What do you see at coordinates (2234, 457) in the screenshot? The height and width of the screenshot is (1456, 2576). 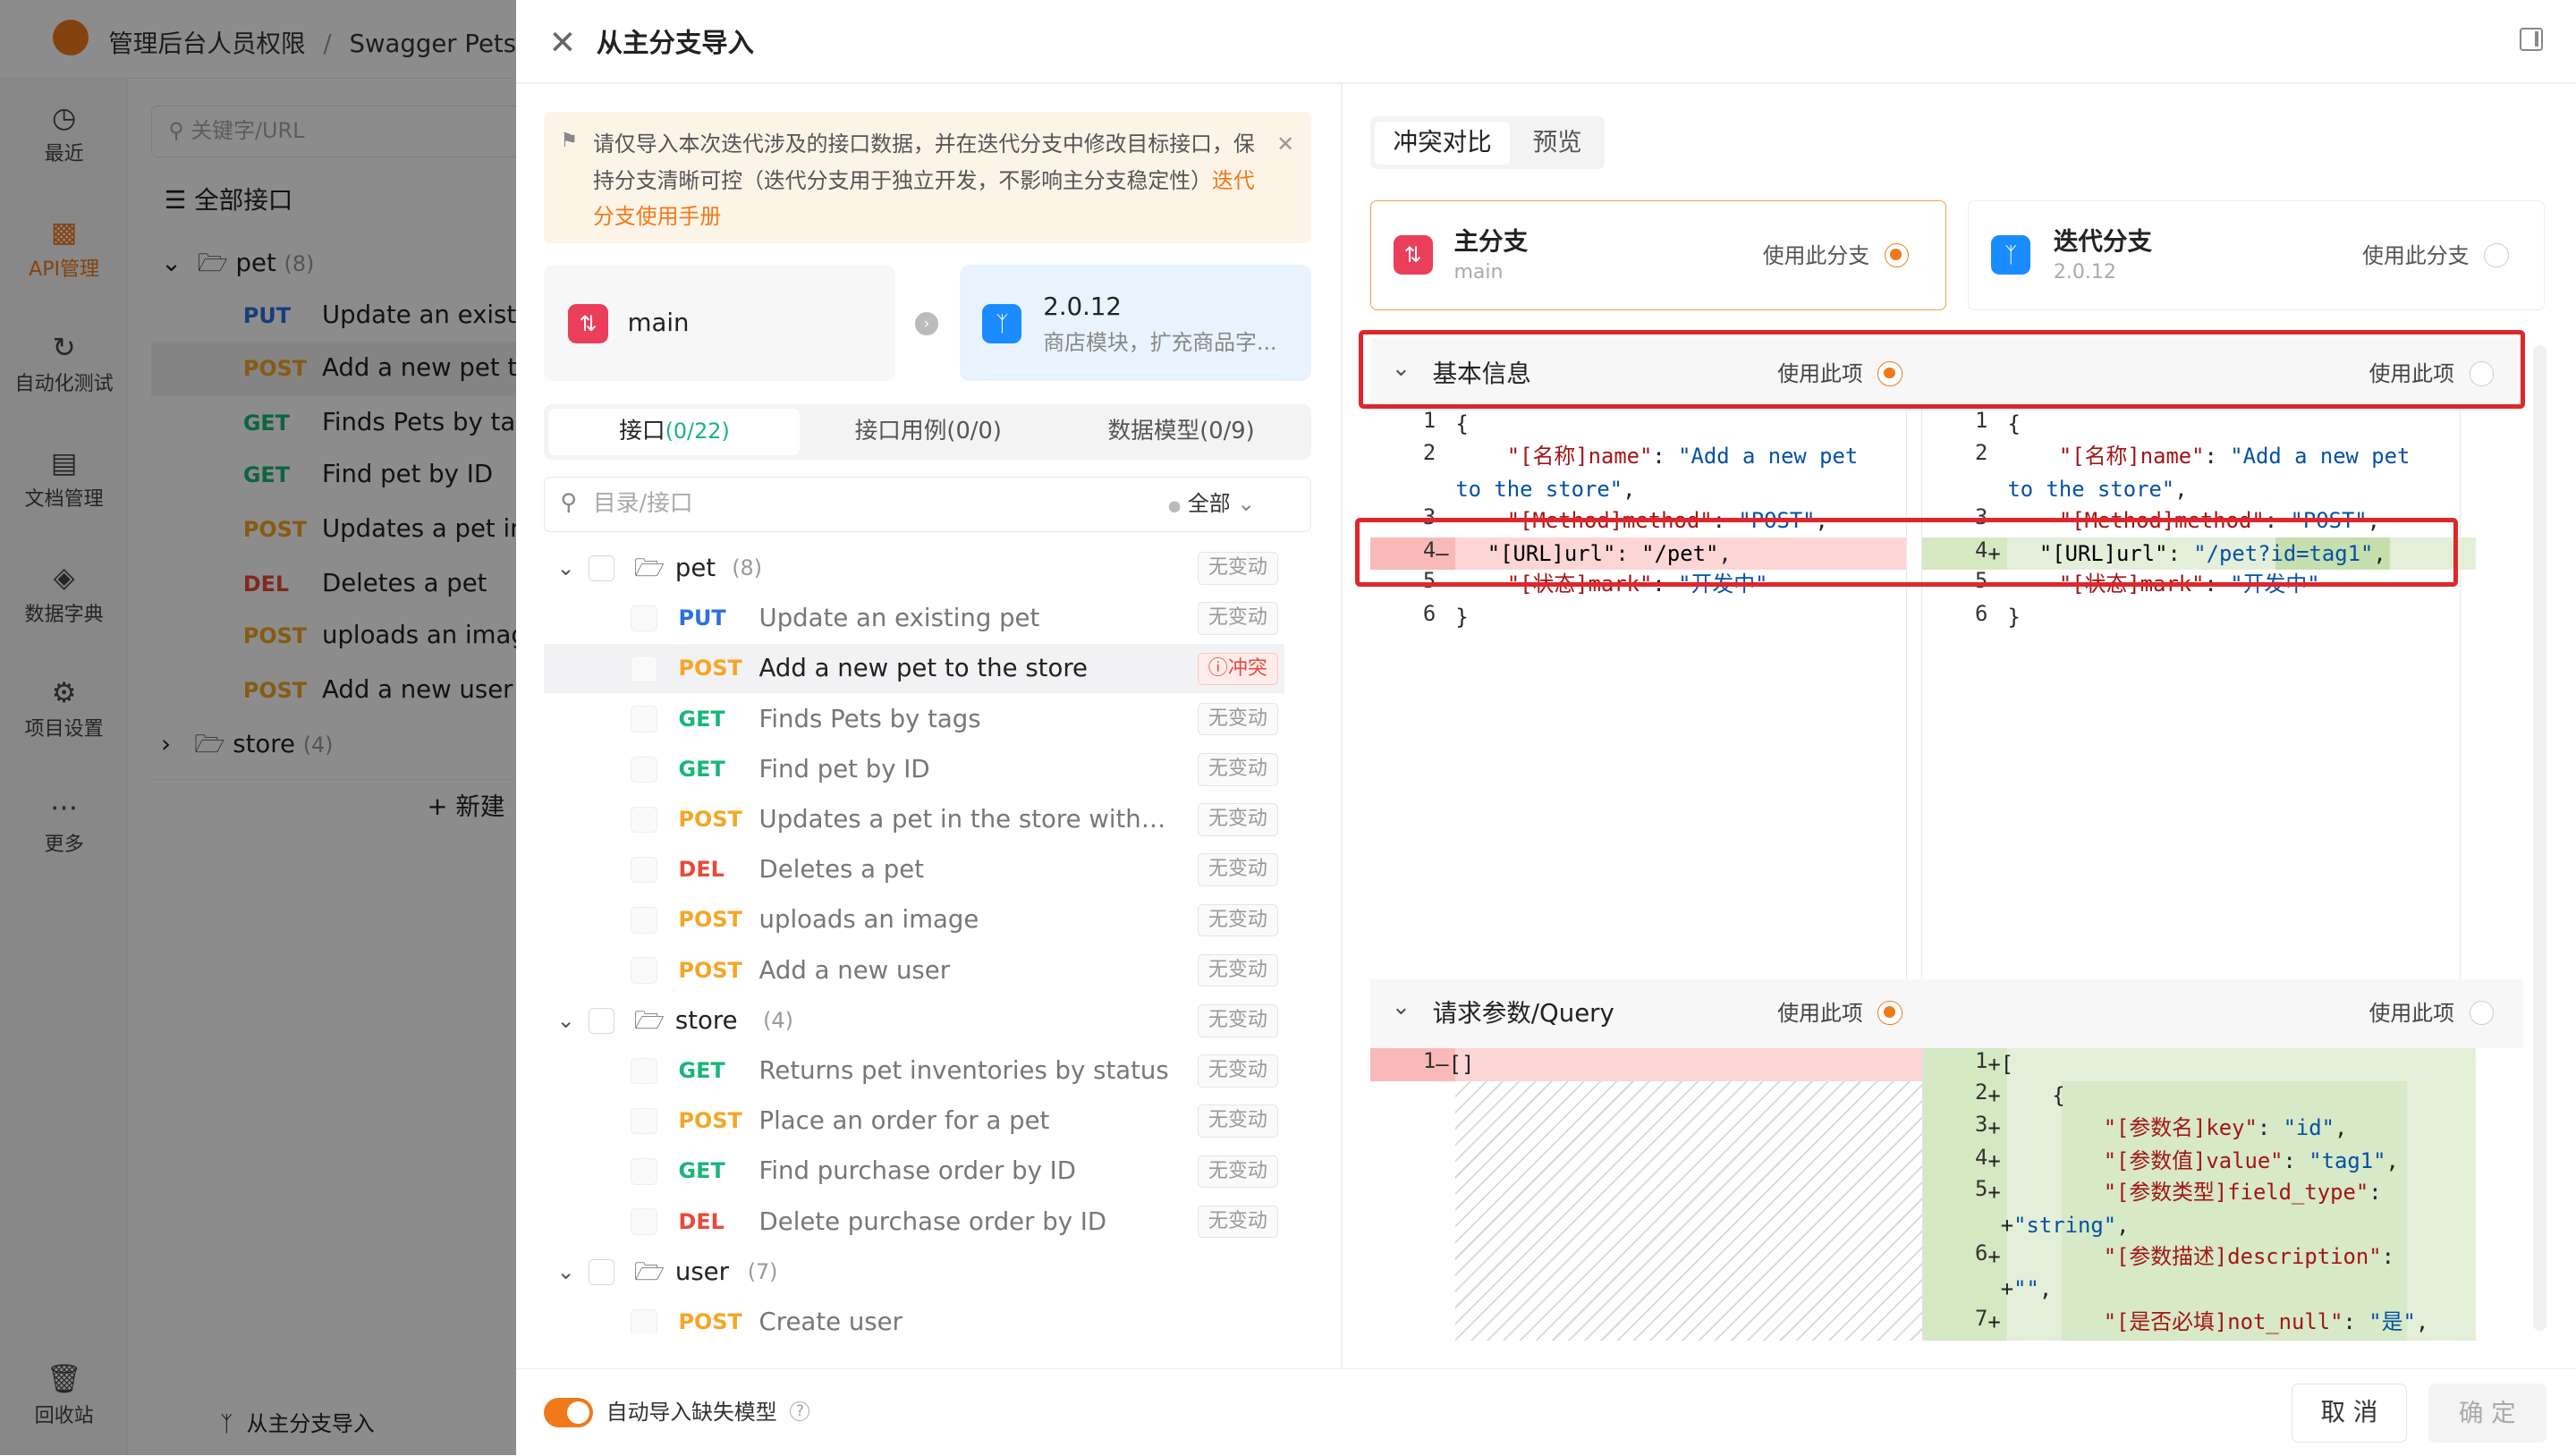 I see `code-line: "[名称]name": "Add a new pet` at bounding box center [2234, 457].